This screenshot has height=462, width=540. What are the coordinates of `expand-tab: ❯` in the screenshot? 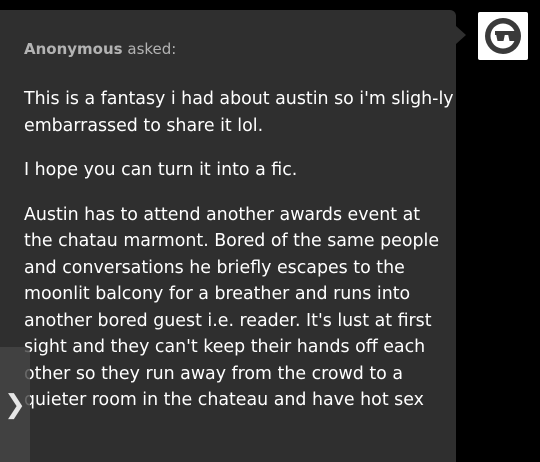 It's located at (15, 404).